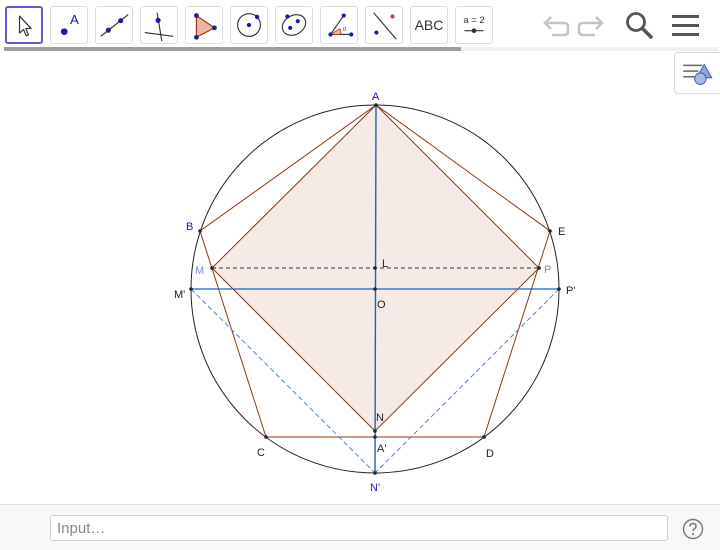  What do you see at coordinates (375, 488) in the screenshot?
I see `label-N-prime: N'` at bounding box center [375, 488].